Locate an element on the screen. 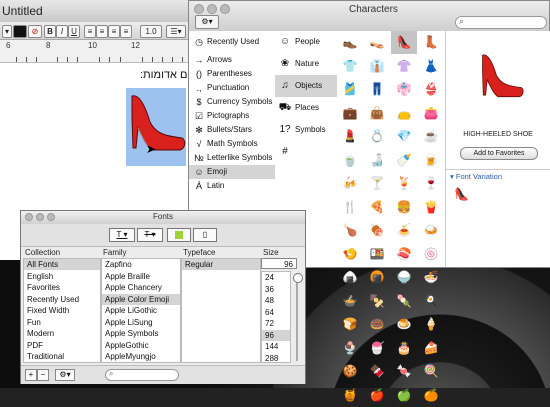 The width and height of the screenshot is (550, 407). size-row: 72 is located at coordinates (276, 323).